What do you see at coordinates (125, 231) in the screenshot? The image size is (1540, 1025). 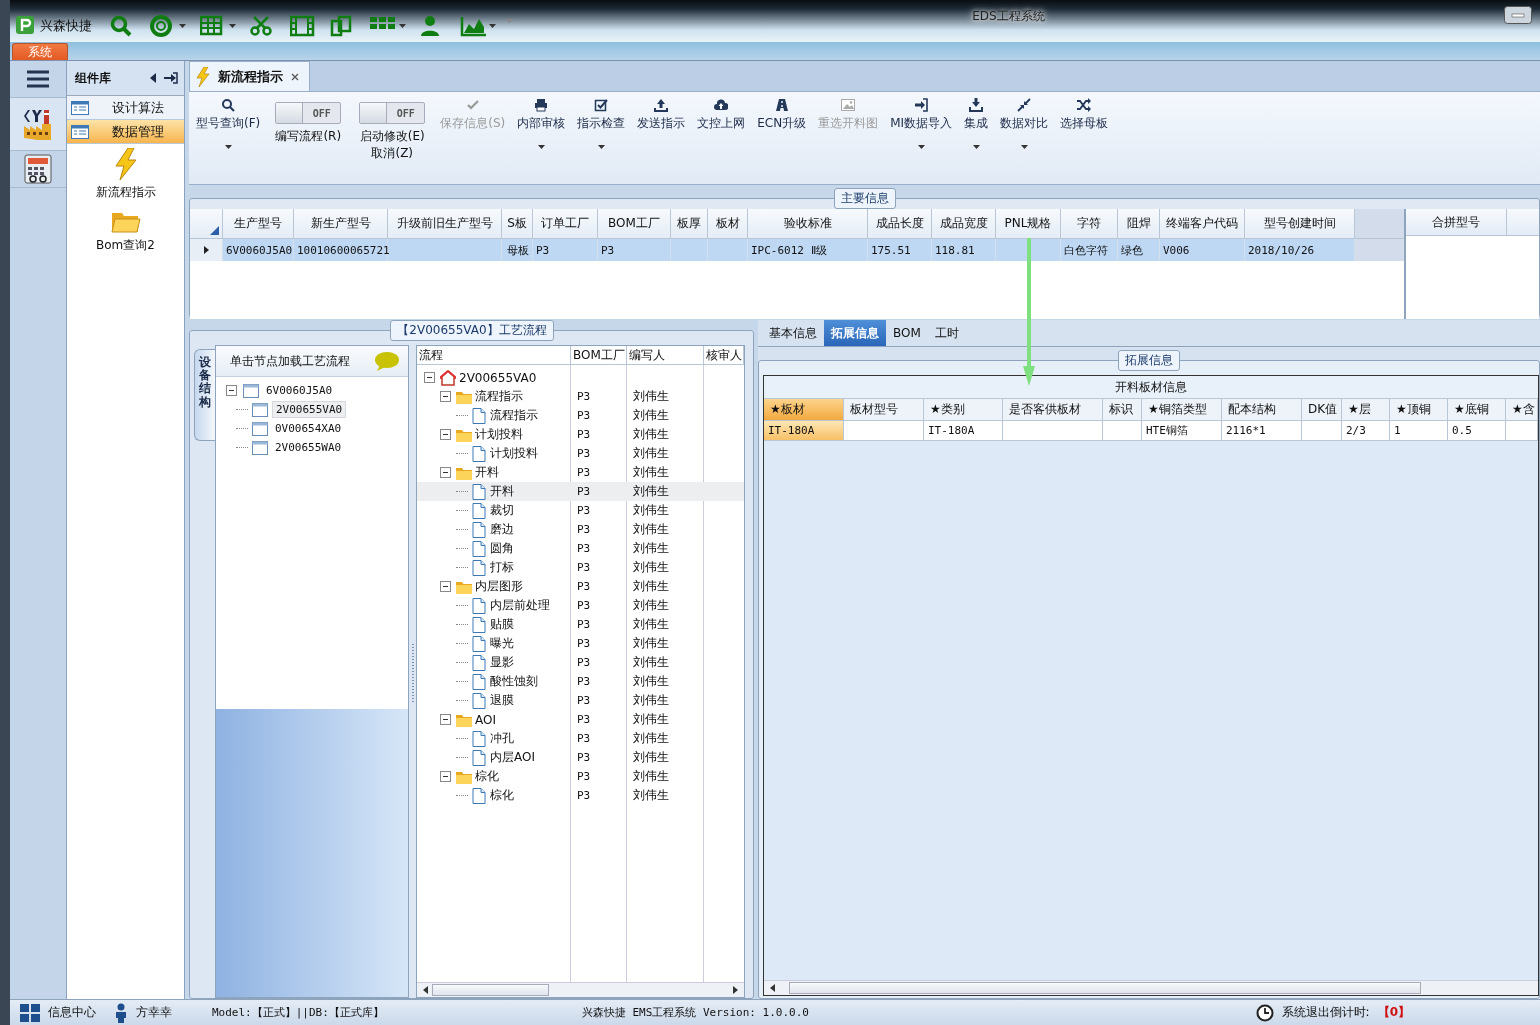 I see `tool-item: Bom查询2` at bounding box center [125, 231].